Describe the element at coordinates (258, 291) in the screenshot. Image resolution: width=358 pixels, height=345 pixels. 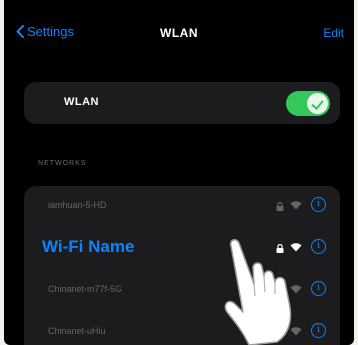
I see `pointing-hand-icon` at that location.